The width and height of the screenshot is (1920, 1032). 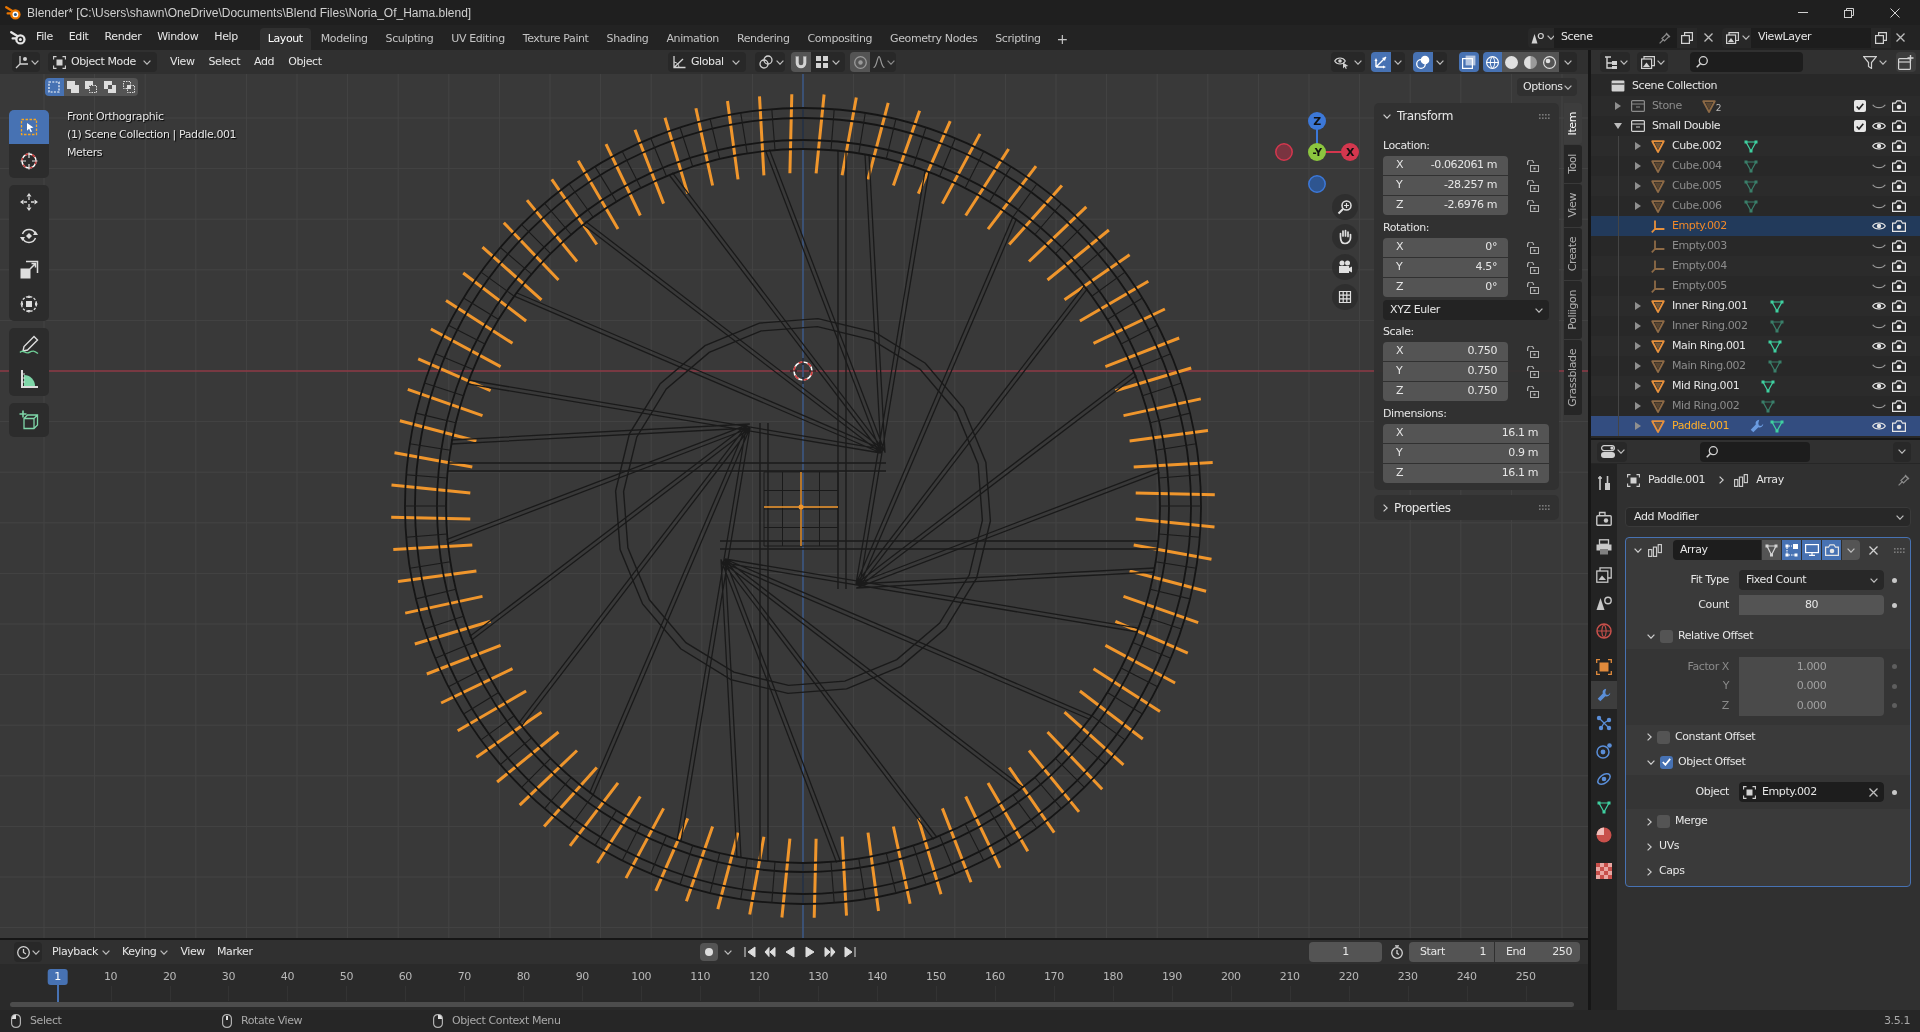 What do you see at coordinates (81, 952) in the screenshot?
I see `menu-item: Playback` at bounding box center [81, 952].